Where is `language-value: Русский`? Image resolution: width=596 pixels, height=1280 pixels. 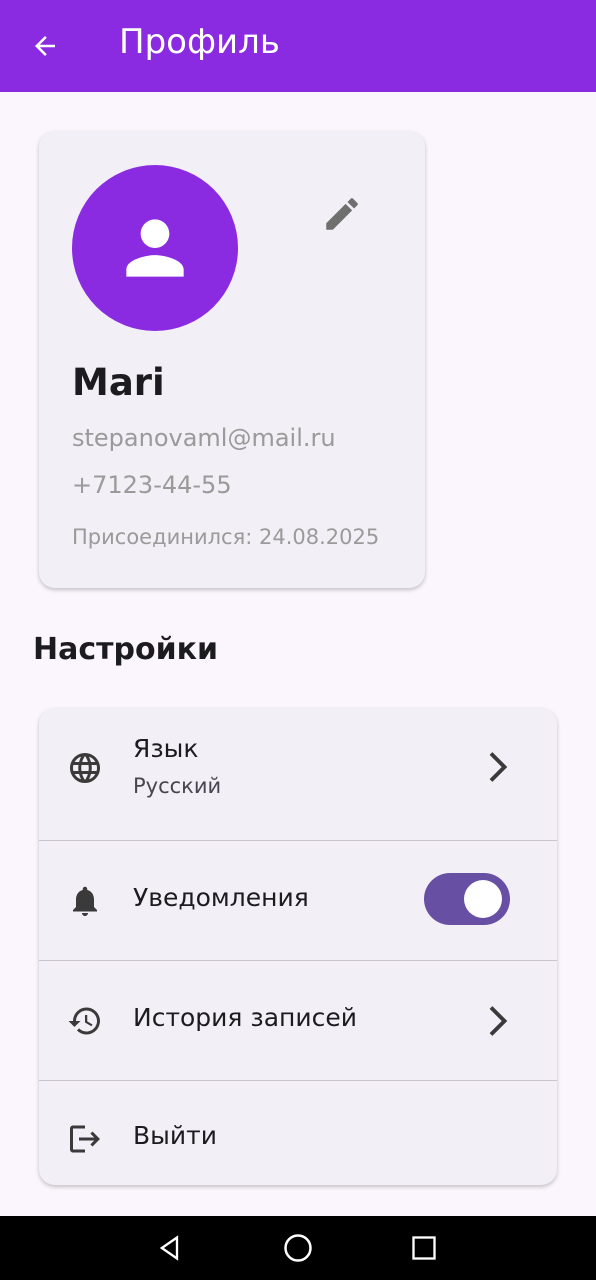
language-value: Русский is located at coordinates (177, 786).